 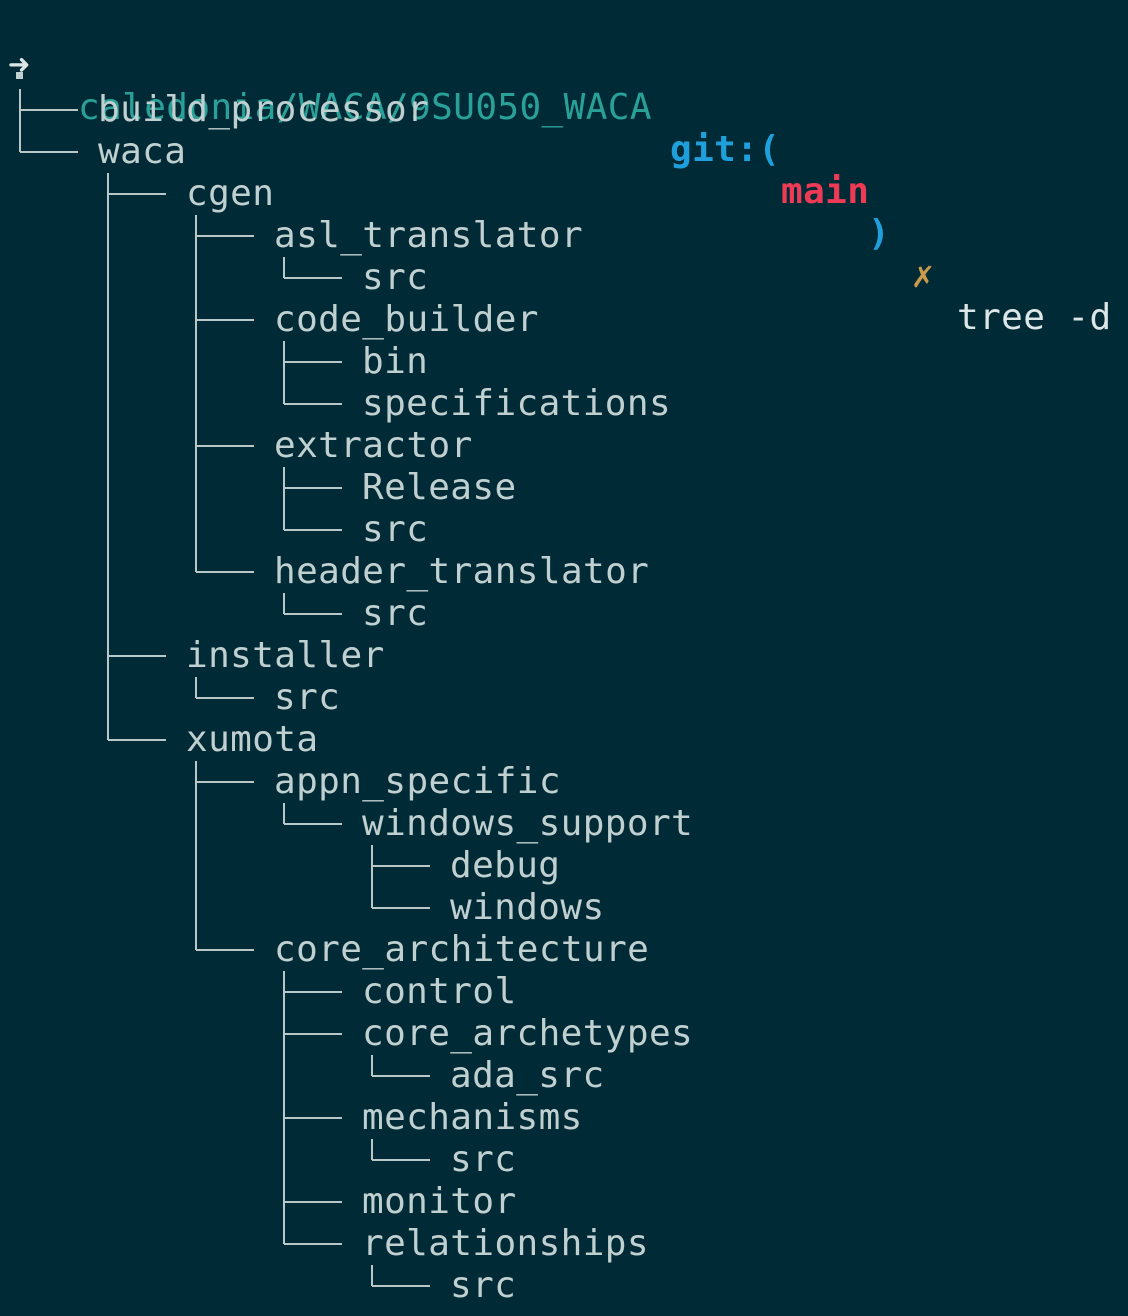 What do you see at coordinates (462, 949) in the screenshot?
I see `directory-name: core_architecture` at bounding box center [462, 949].